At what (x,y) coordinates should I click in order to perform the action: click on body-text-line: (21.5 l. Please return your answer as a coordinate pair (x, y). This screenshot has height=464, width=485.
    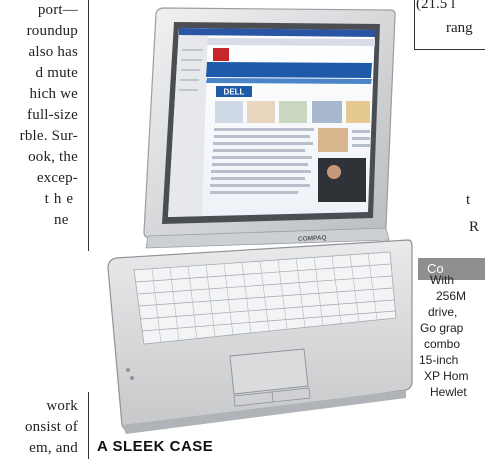
    Looking at the image, I should click on (436, 6).